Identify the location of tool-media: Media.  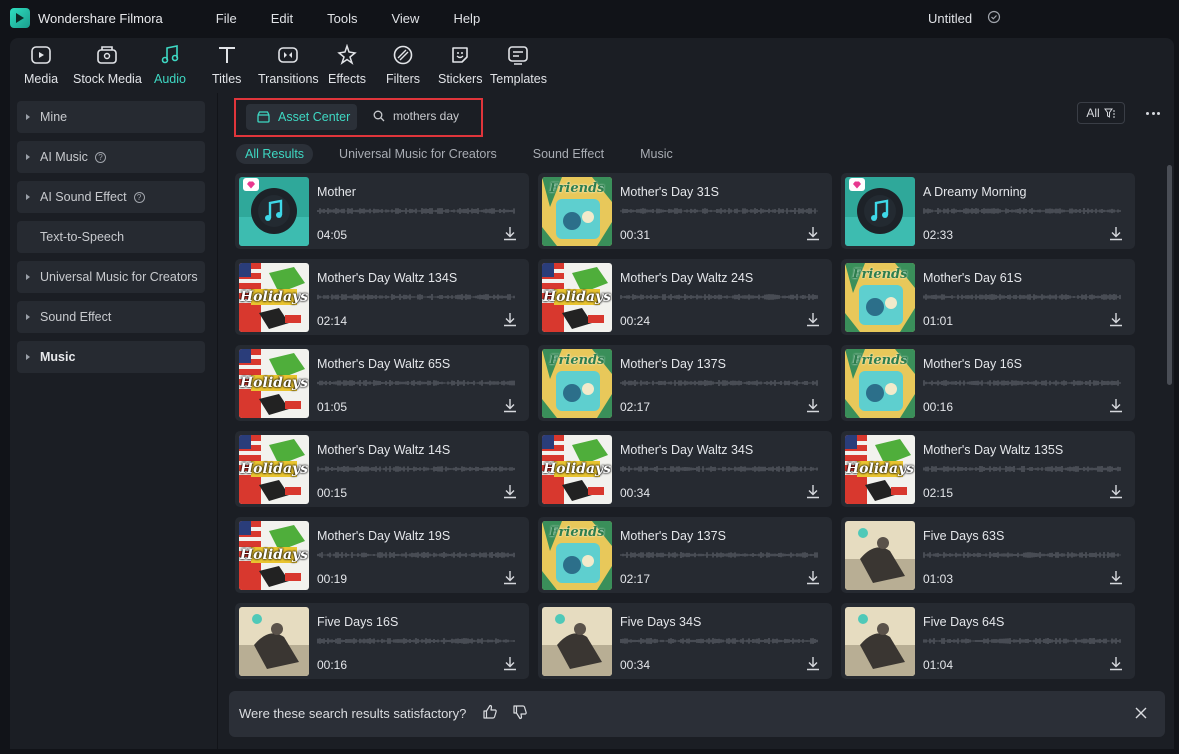
(41, 65).